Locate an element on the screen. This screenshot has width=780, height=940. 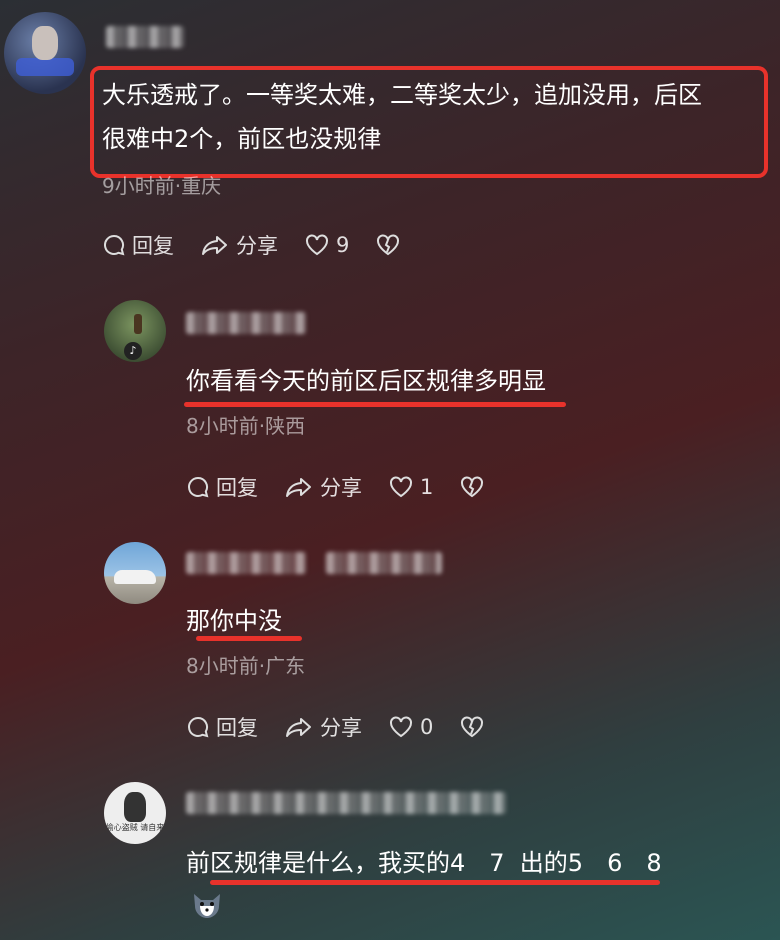
comment-actions: 回复 分享 9 is located at coordinates (267, 245).